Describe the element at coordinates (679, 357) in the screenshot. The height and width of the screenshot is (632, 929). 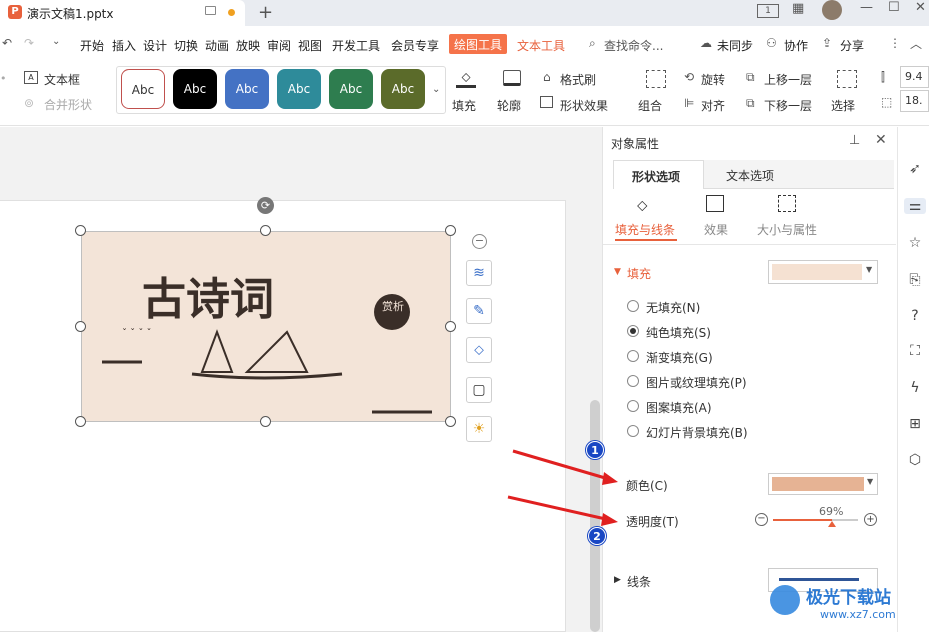
I see `option-gradient-fill: 渐变填充(G)` at that location.